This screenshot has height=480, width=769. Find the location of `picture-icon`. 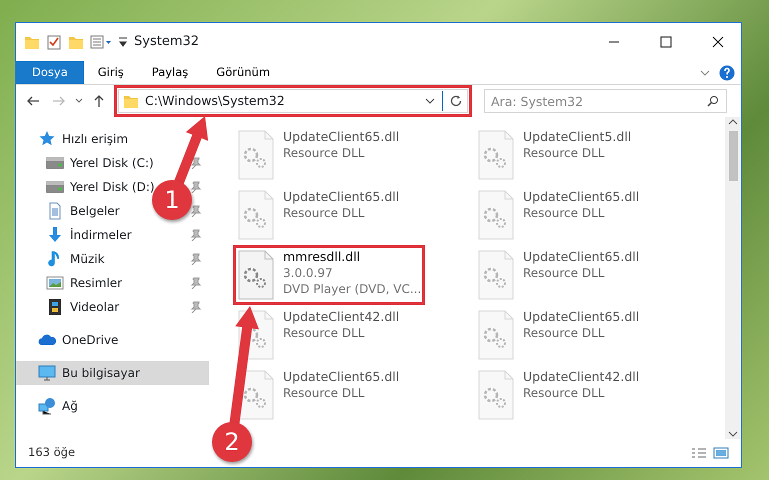

picture-icon is located at coordinates (55, 283).